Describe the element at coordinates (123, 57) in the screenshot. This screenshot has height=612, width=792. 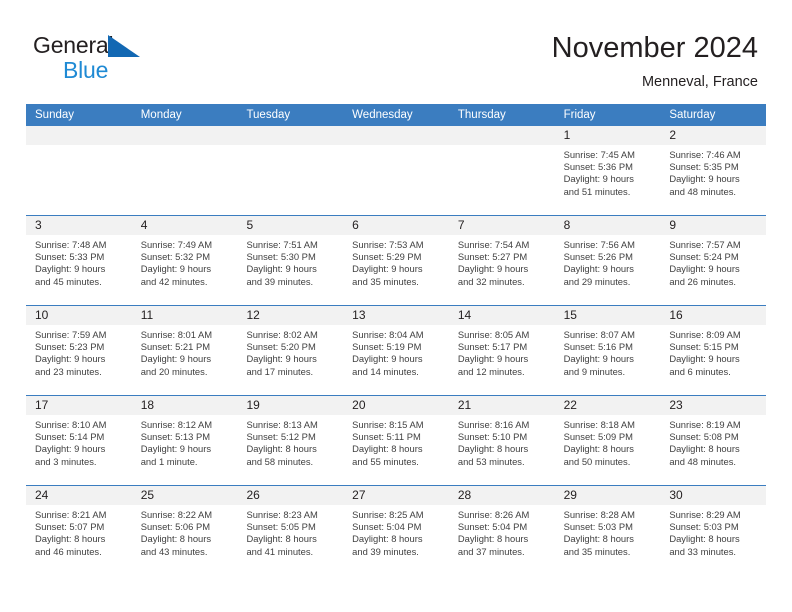
I see `brand-logo: General Blue` at that location.